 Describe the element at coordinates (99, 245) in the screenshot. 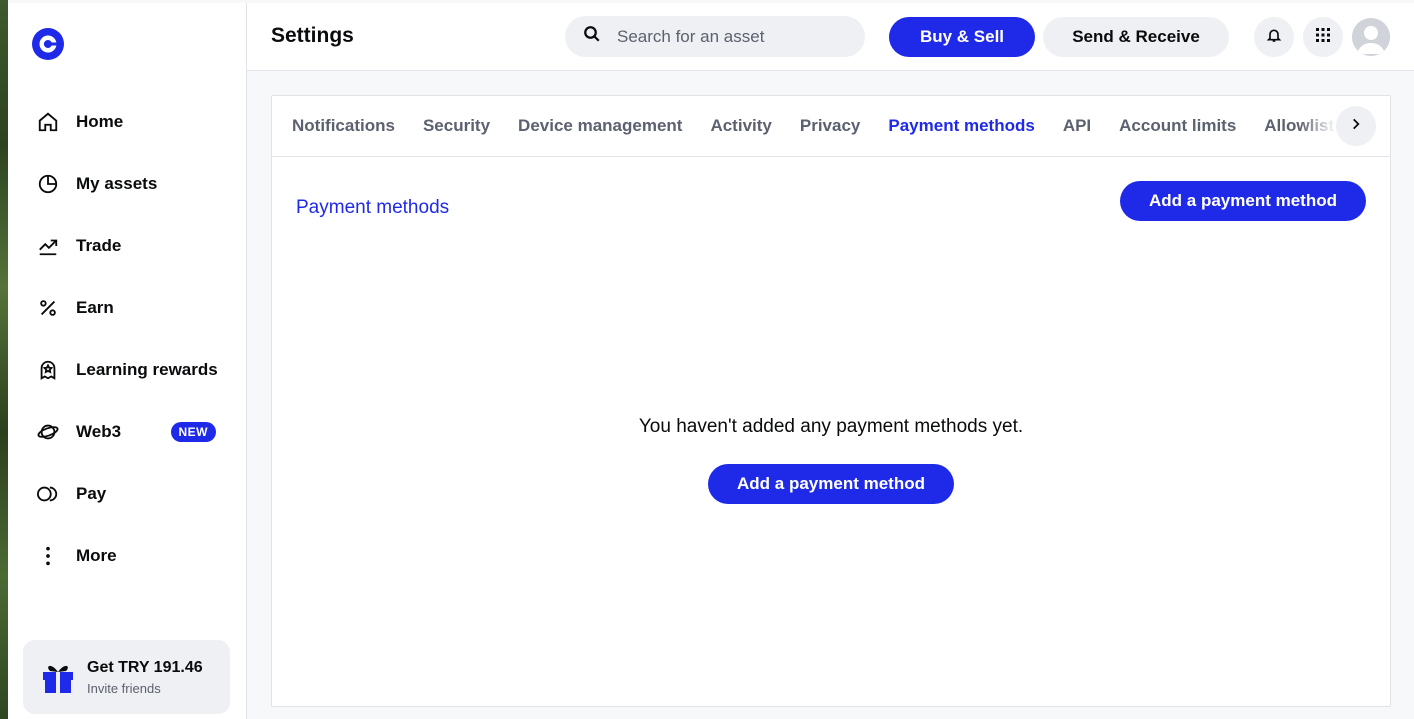

I see `sidebar-item-label: Trade` at that location.